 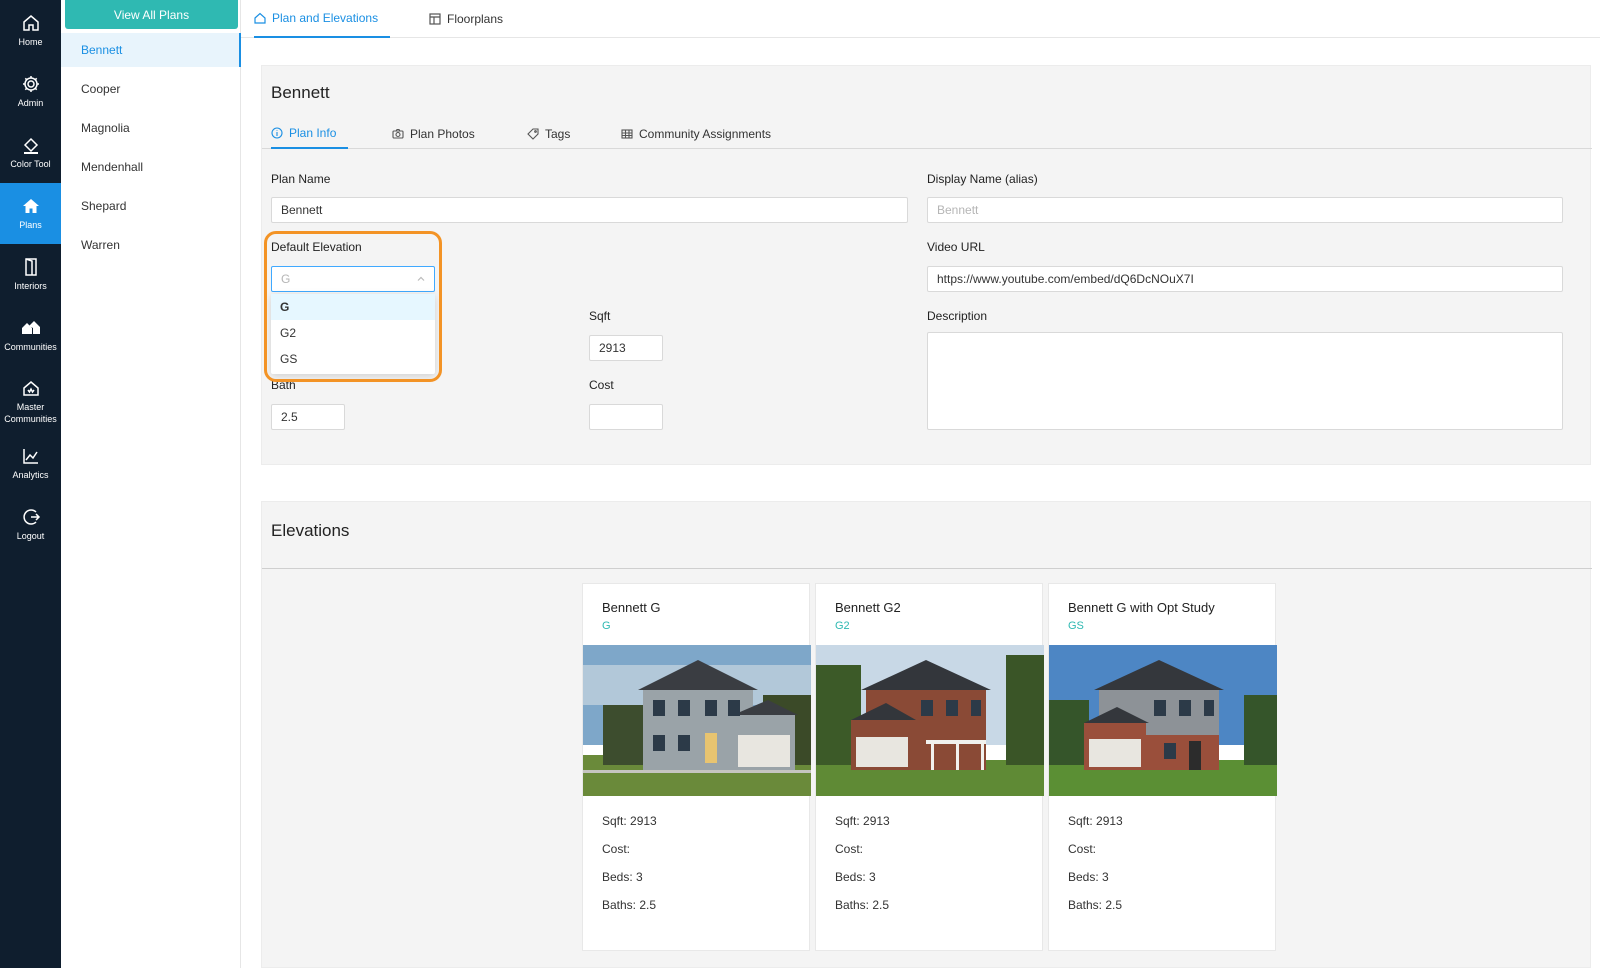 What do you see at coordinates (30, 475) in the screenshot?
I see `rail-label-analytics: Analytics` at bounding box center [30, 475].